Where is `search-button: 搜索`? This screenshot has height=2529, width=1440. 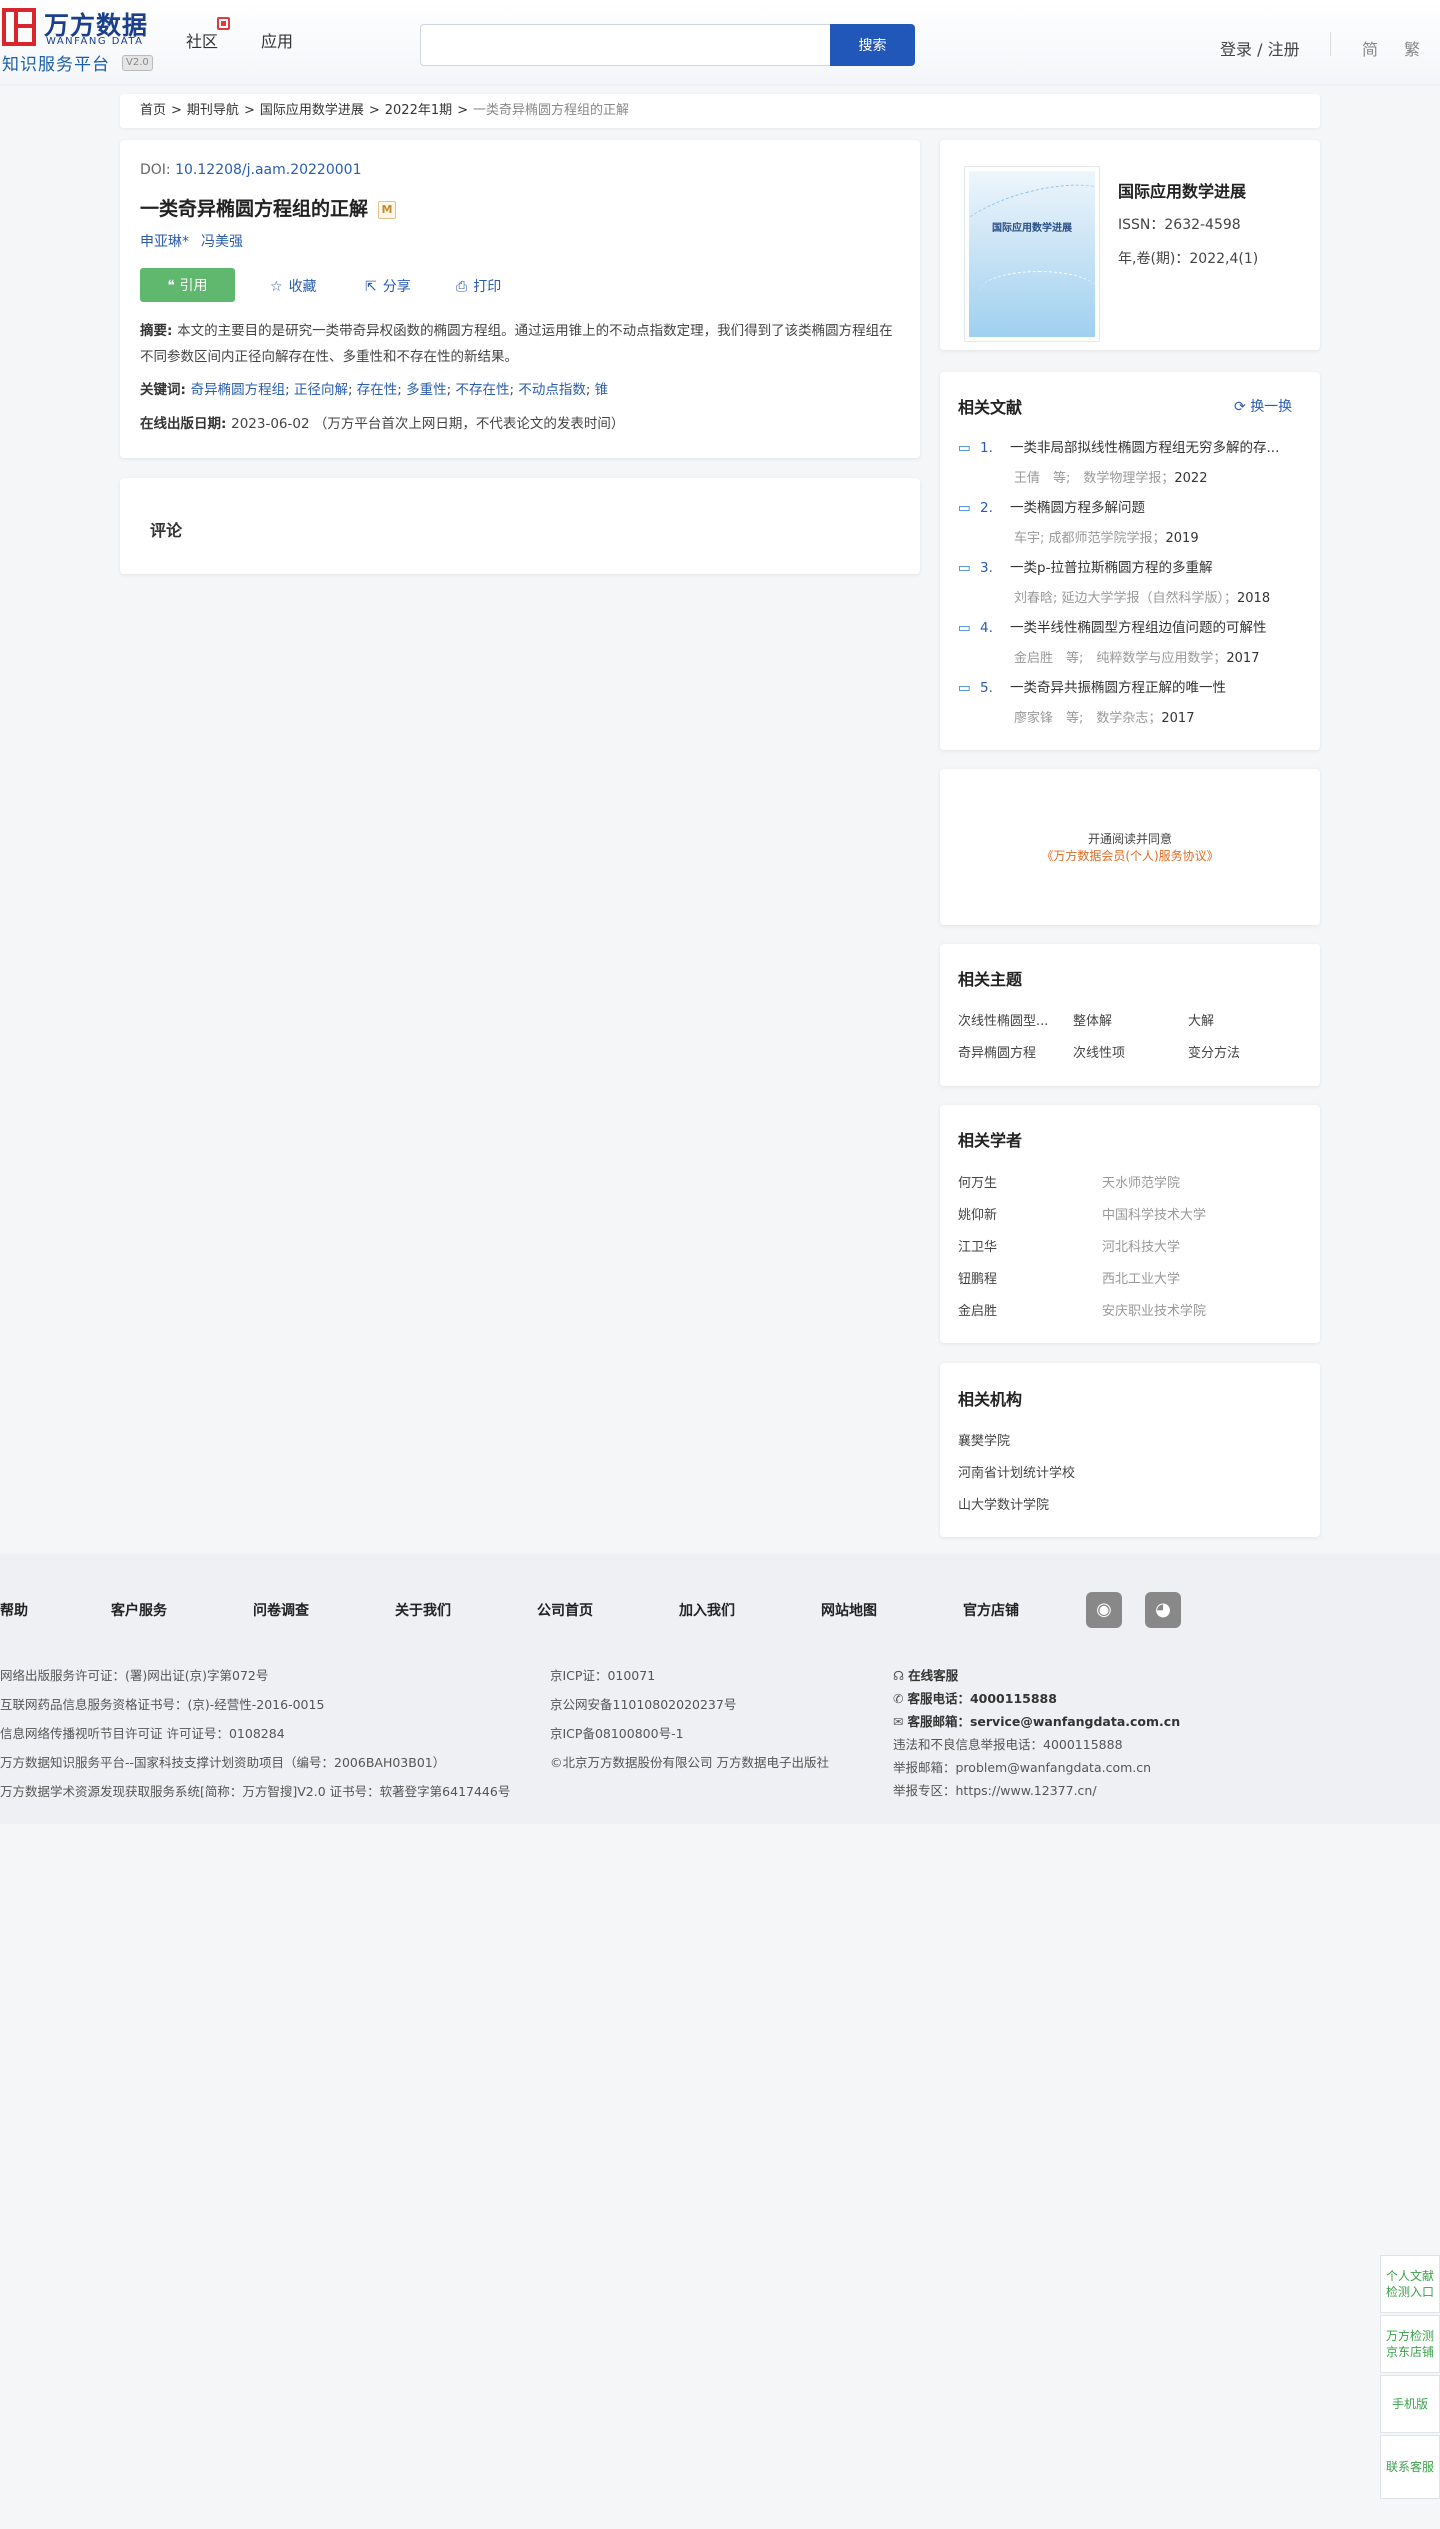
search-button: 搜索 is located at coordinates (872, 45).